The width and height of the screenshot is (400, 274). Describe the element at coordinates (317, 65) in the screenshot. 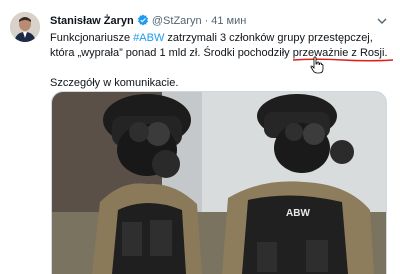

I see `hand-pointer-icon` at that location.